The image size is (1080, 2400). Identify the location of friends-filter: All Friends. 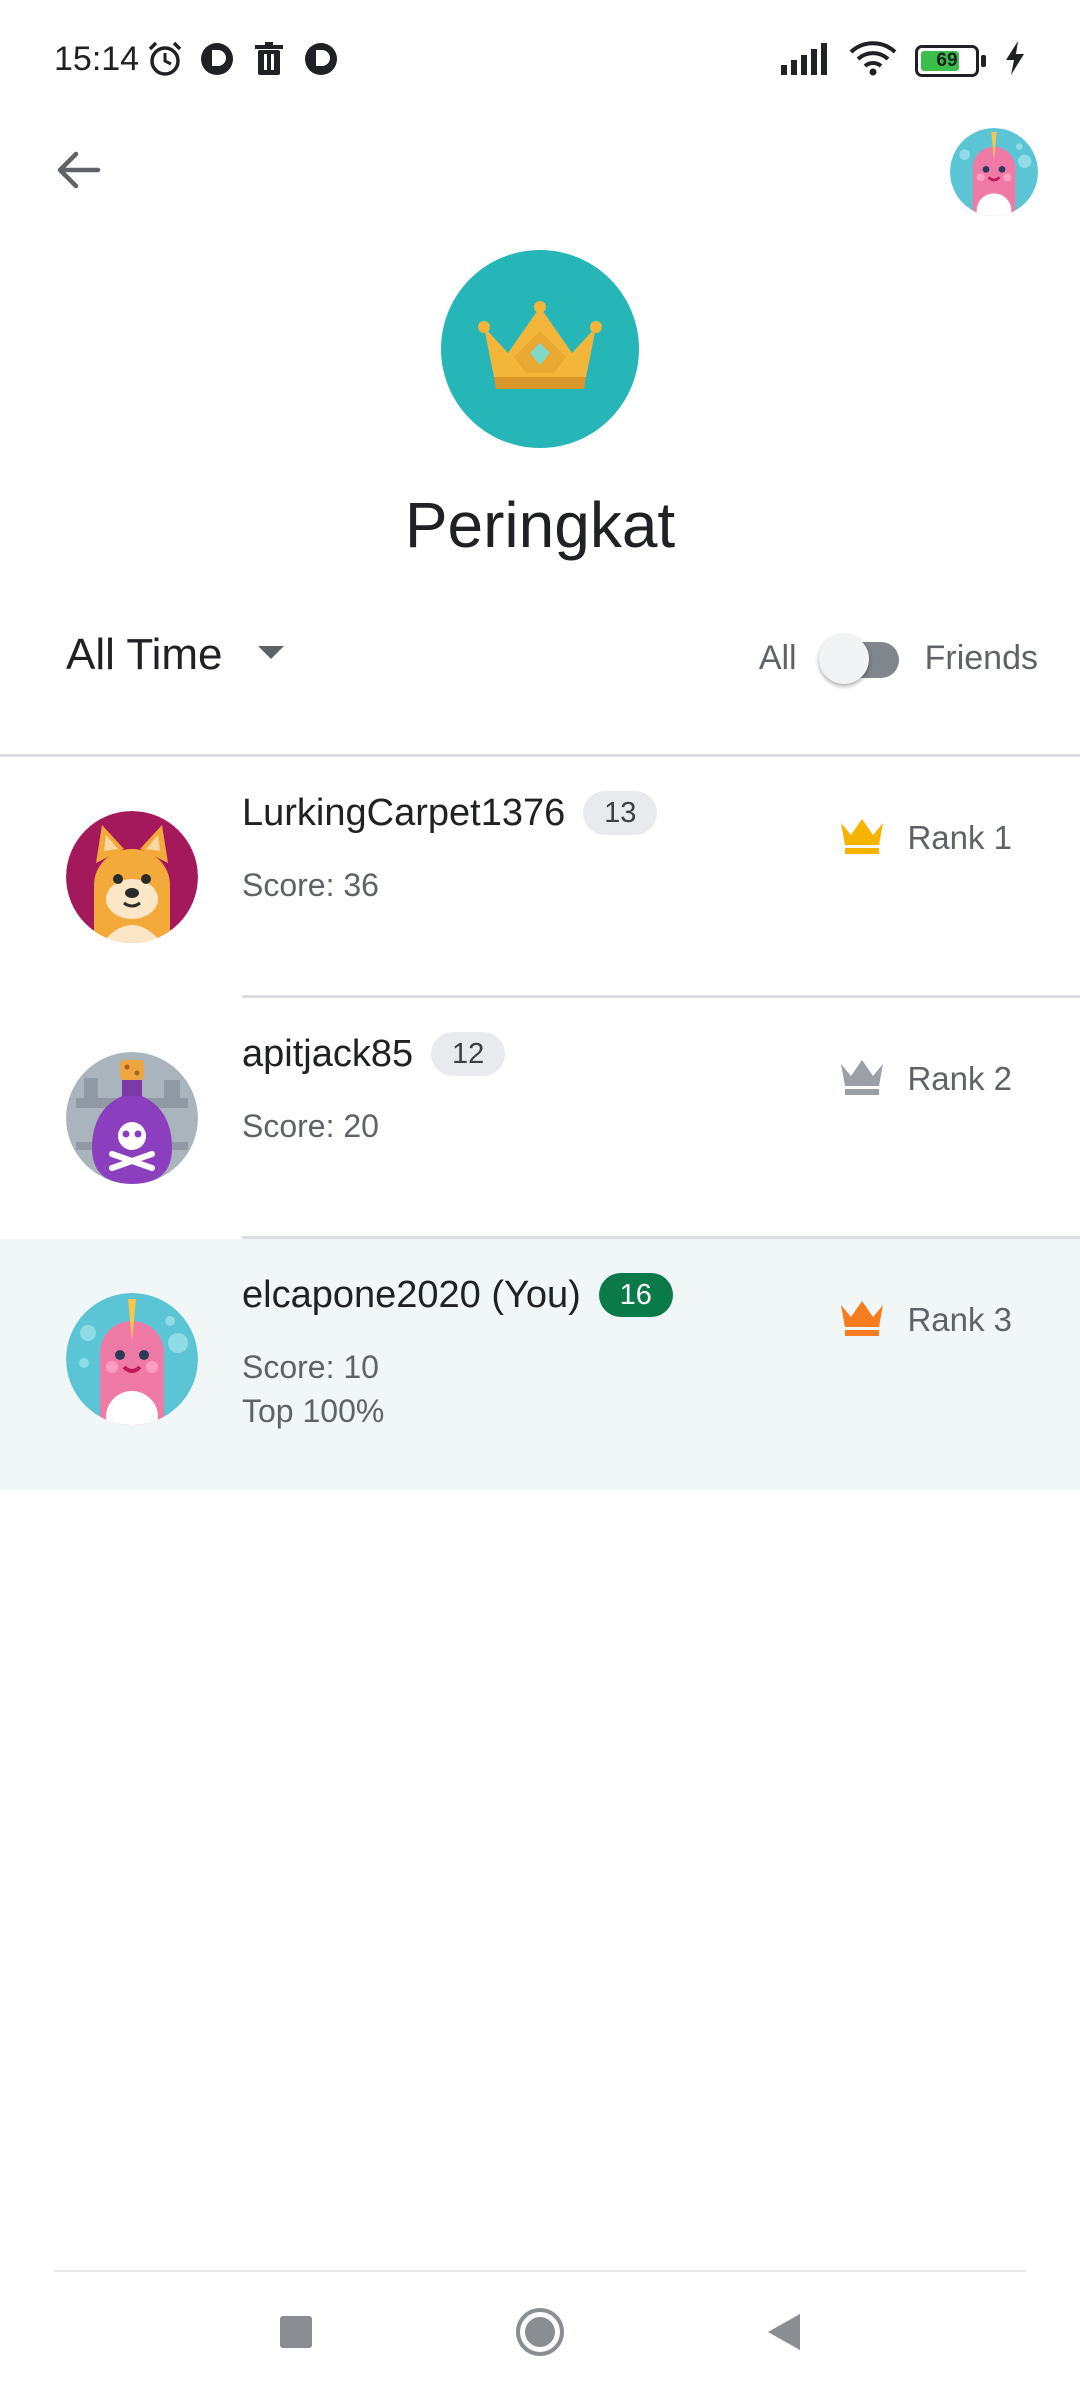
(898, 659).